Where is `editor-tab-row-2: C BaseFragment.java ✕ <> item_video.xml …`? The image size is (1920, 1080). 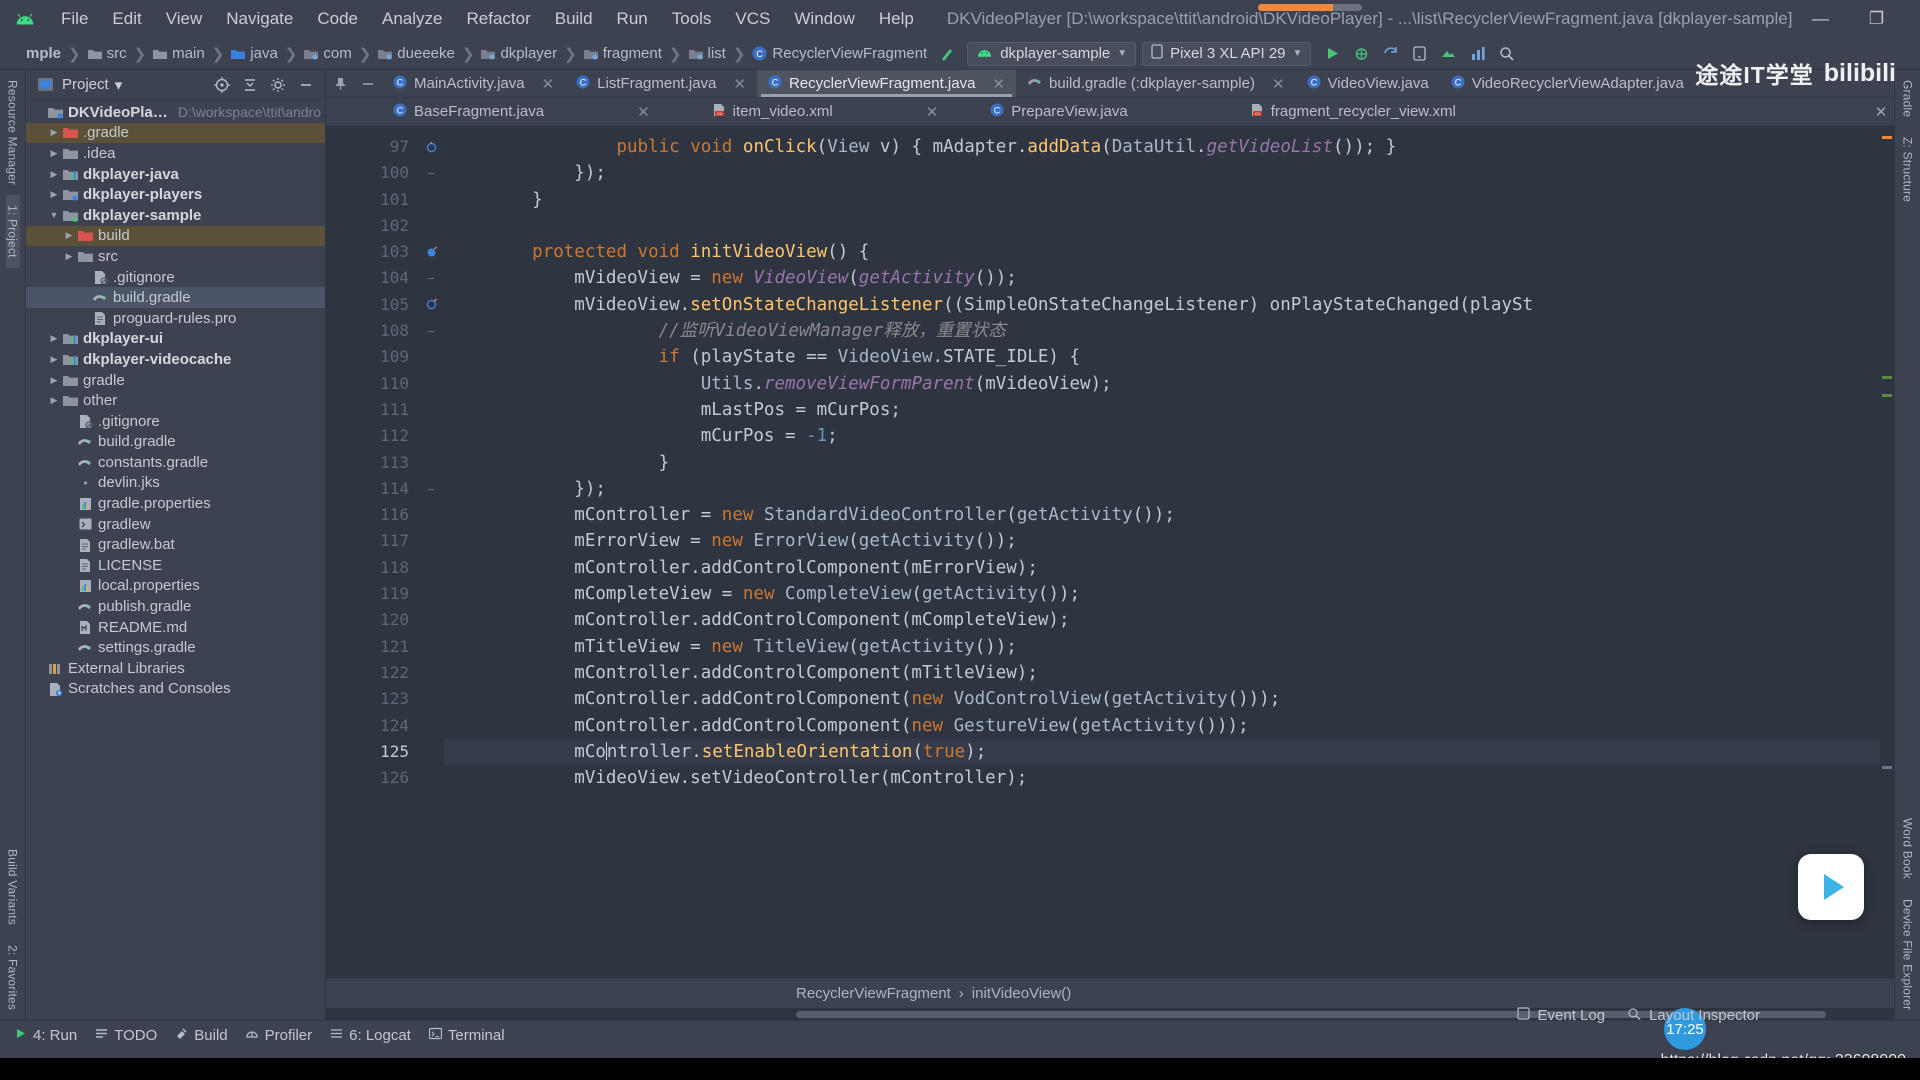 editor-tab-row-2: C BaseFragment.java ✕ <> item_video.xml … is located at coordinates (1110, 112).